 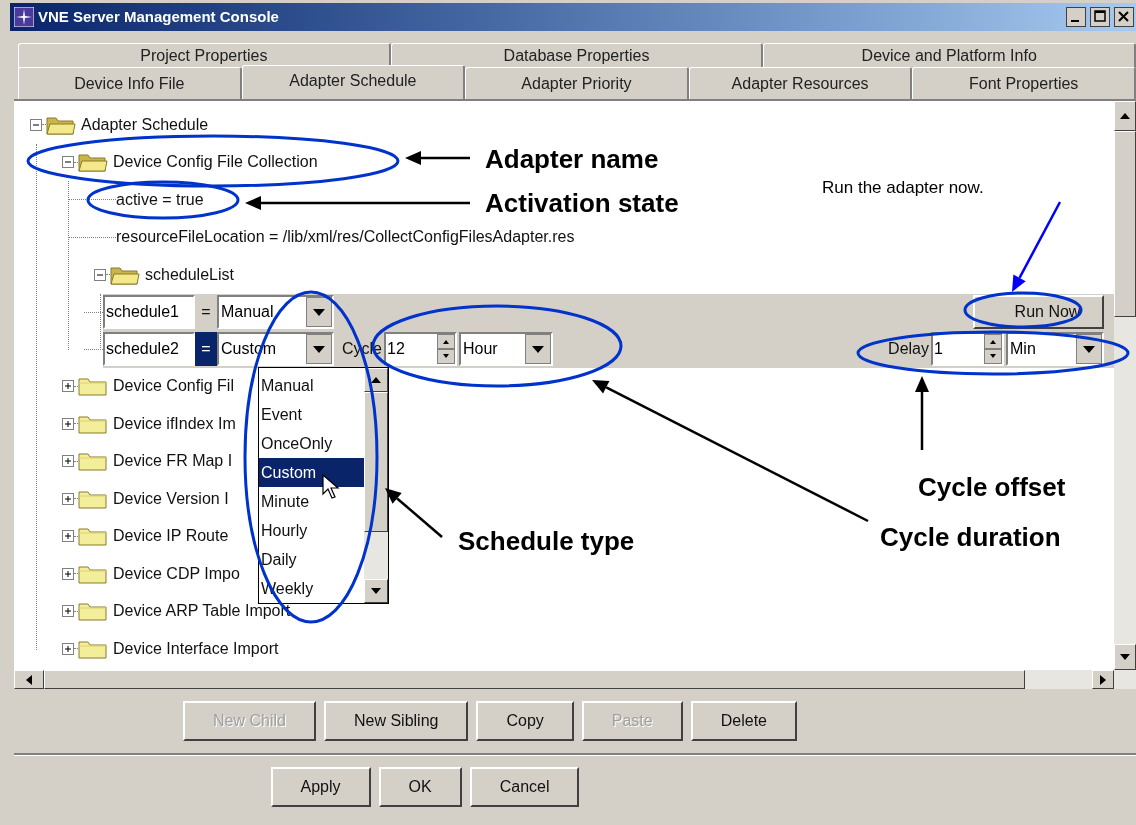 What do you see at coordinates (311, 501) in the screenshot?
I see `list-option: Minute` at bounding box center [311, 501].